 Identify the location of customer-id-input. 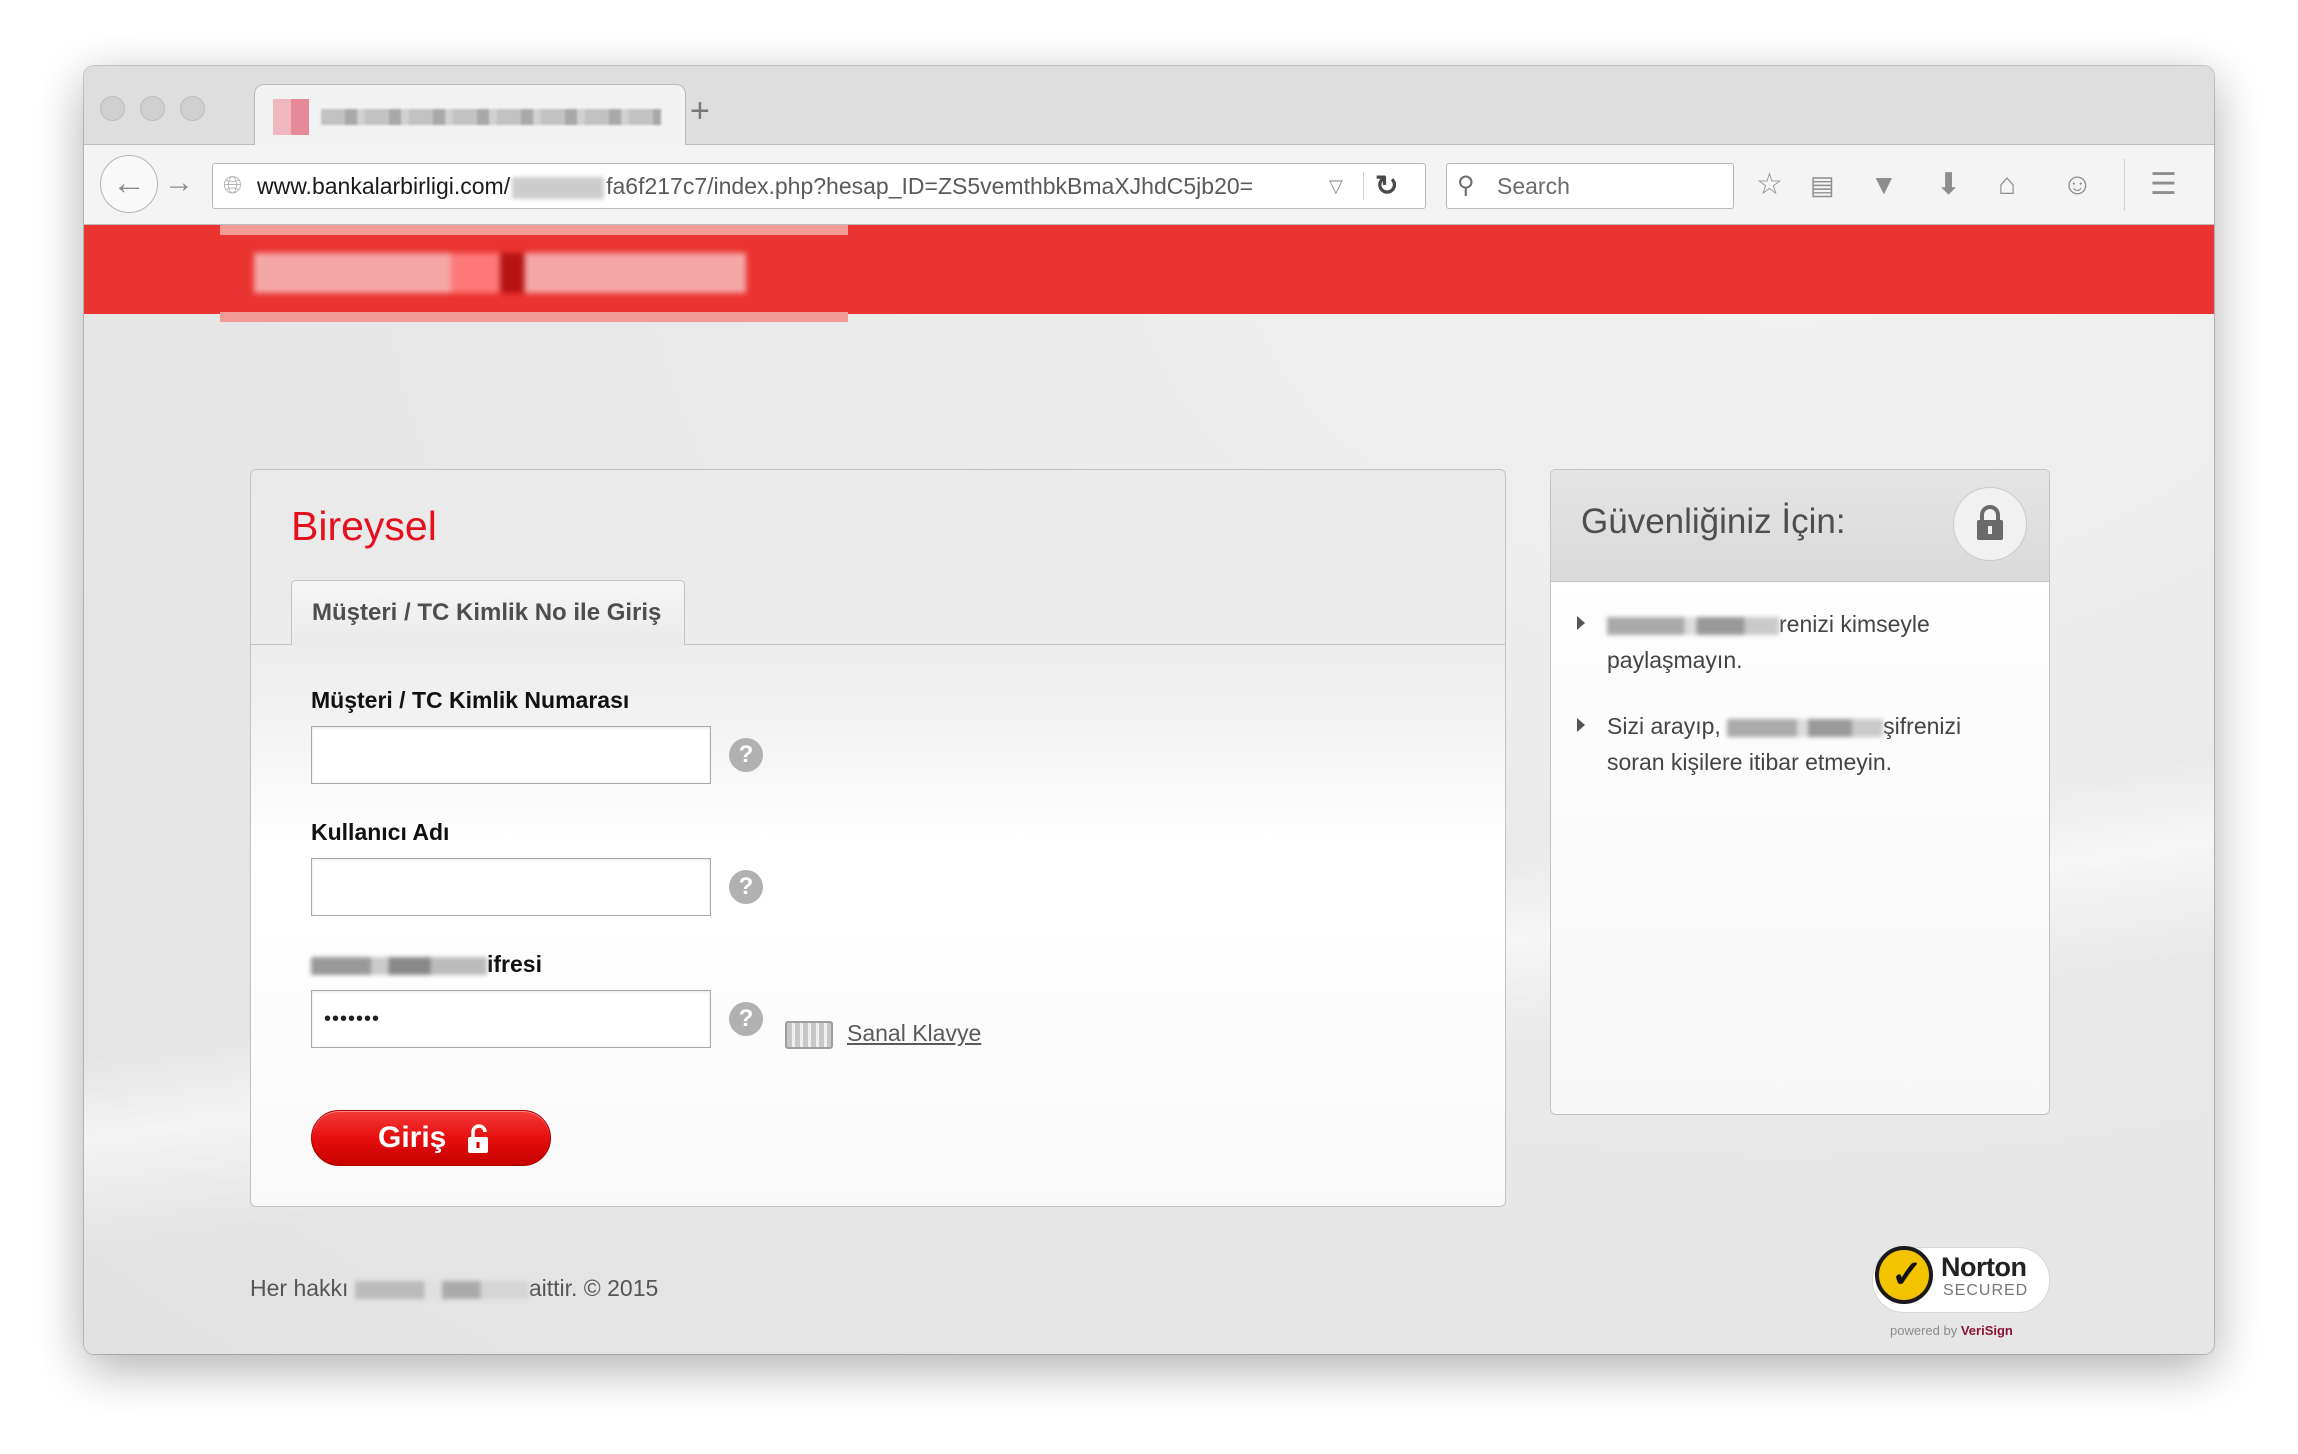
(511, 755).